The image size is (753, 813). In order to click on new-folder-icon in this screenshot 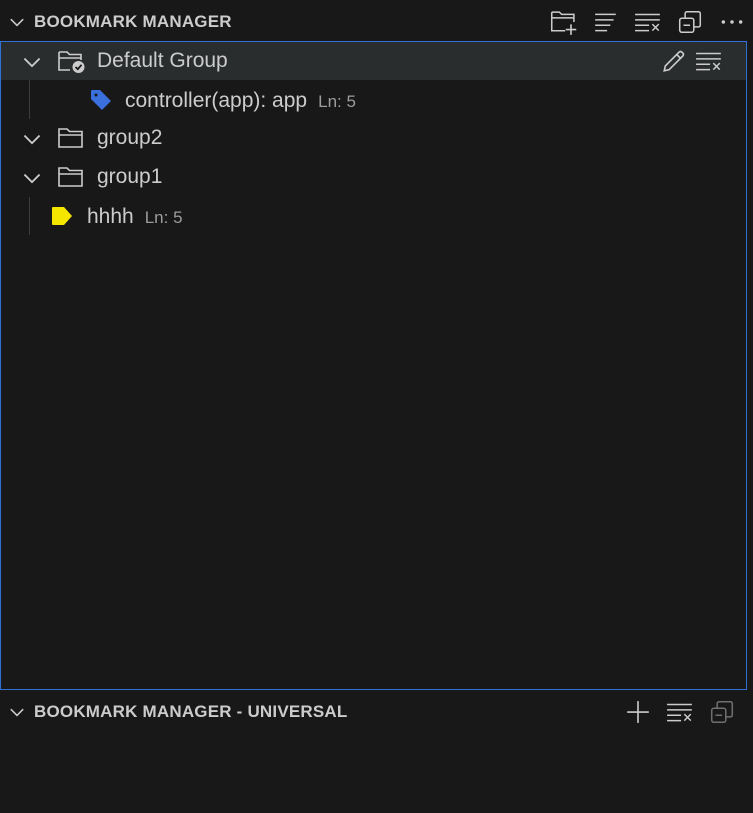, I will do `click(563, 23)`.